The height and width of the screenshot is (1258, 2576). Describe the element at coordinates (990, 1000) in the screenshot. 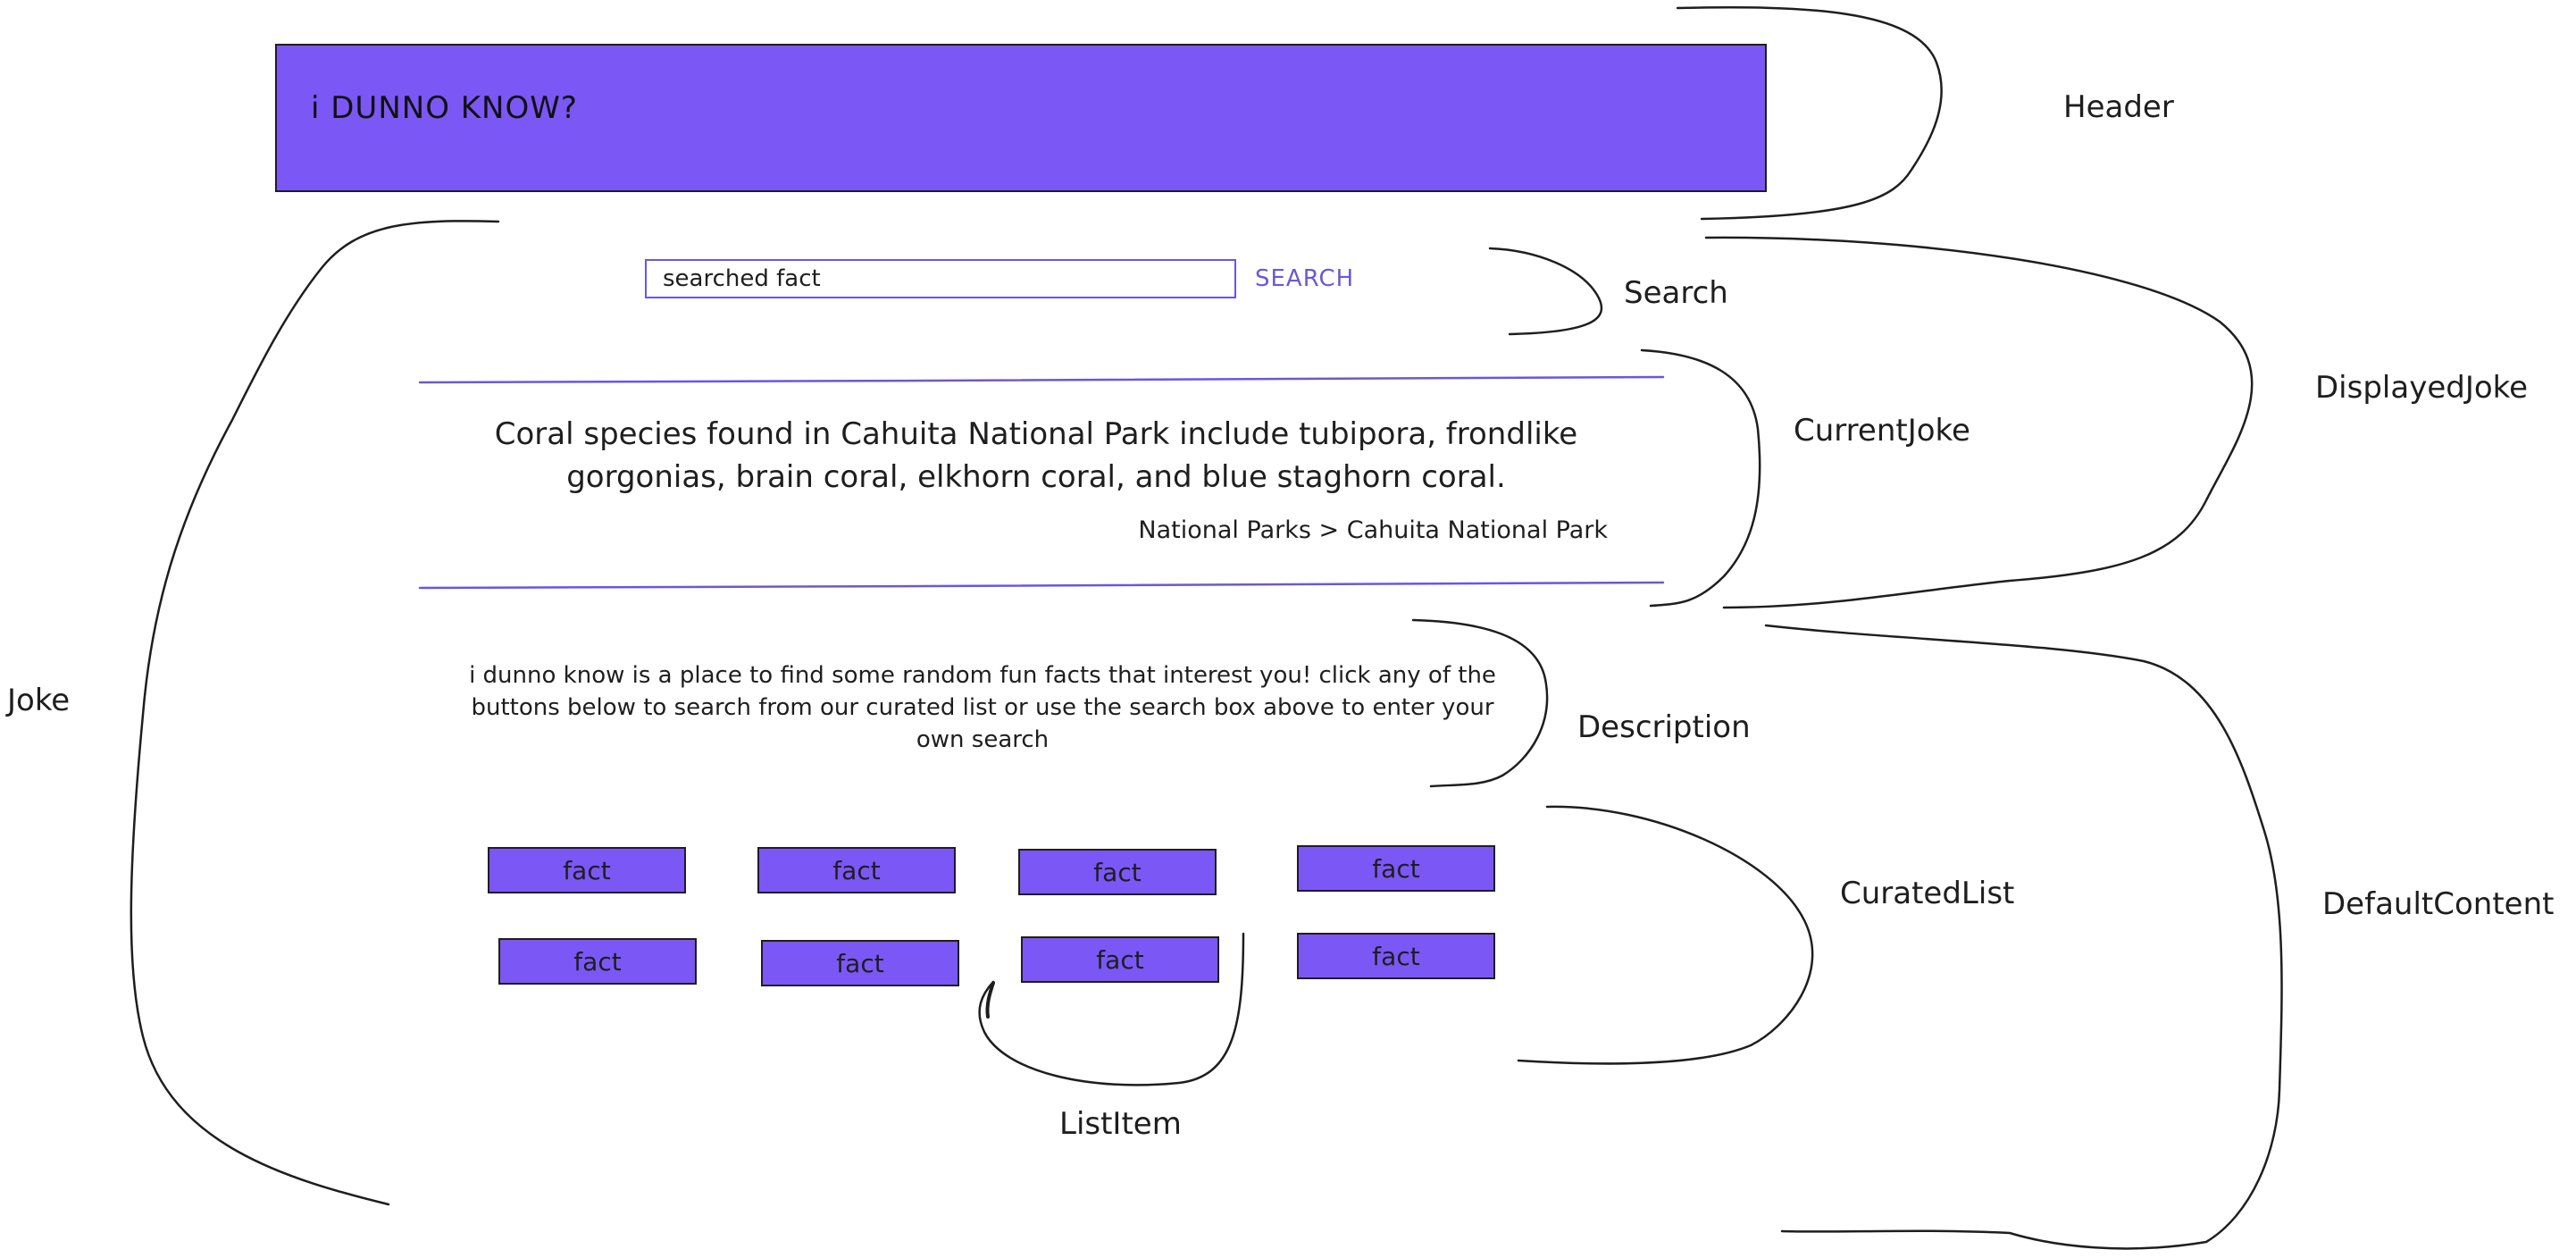

I see `list-item-stub` at that location.